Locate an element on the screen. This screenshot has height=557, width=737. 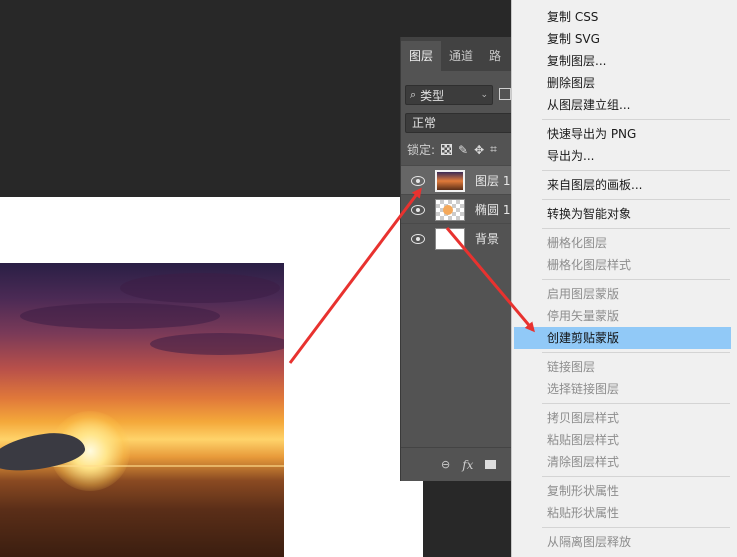
panel-tabbar: 图层 通道 路 is located at coordinates (457, 54).